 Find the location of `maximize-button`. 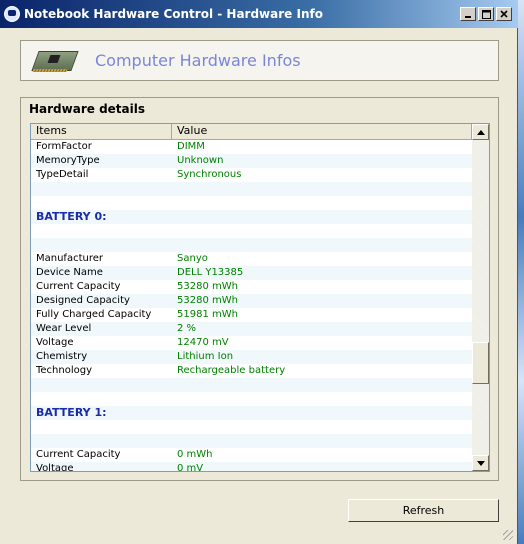

maximize-button is located at coordinates (486, 14).